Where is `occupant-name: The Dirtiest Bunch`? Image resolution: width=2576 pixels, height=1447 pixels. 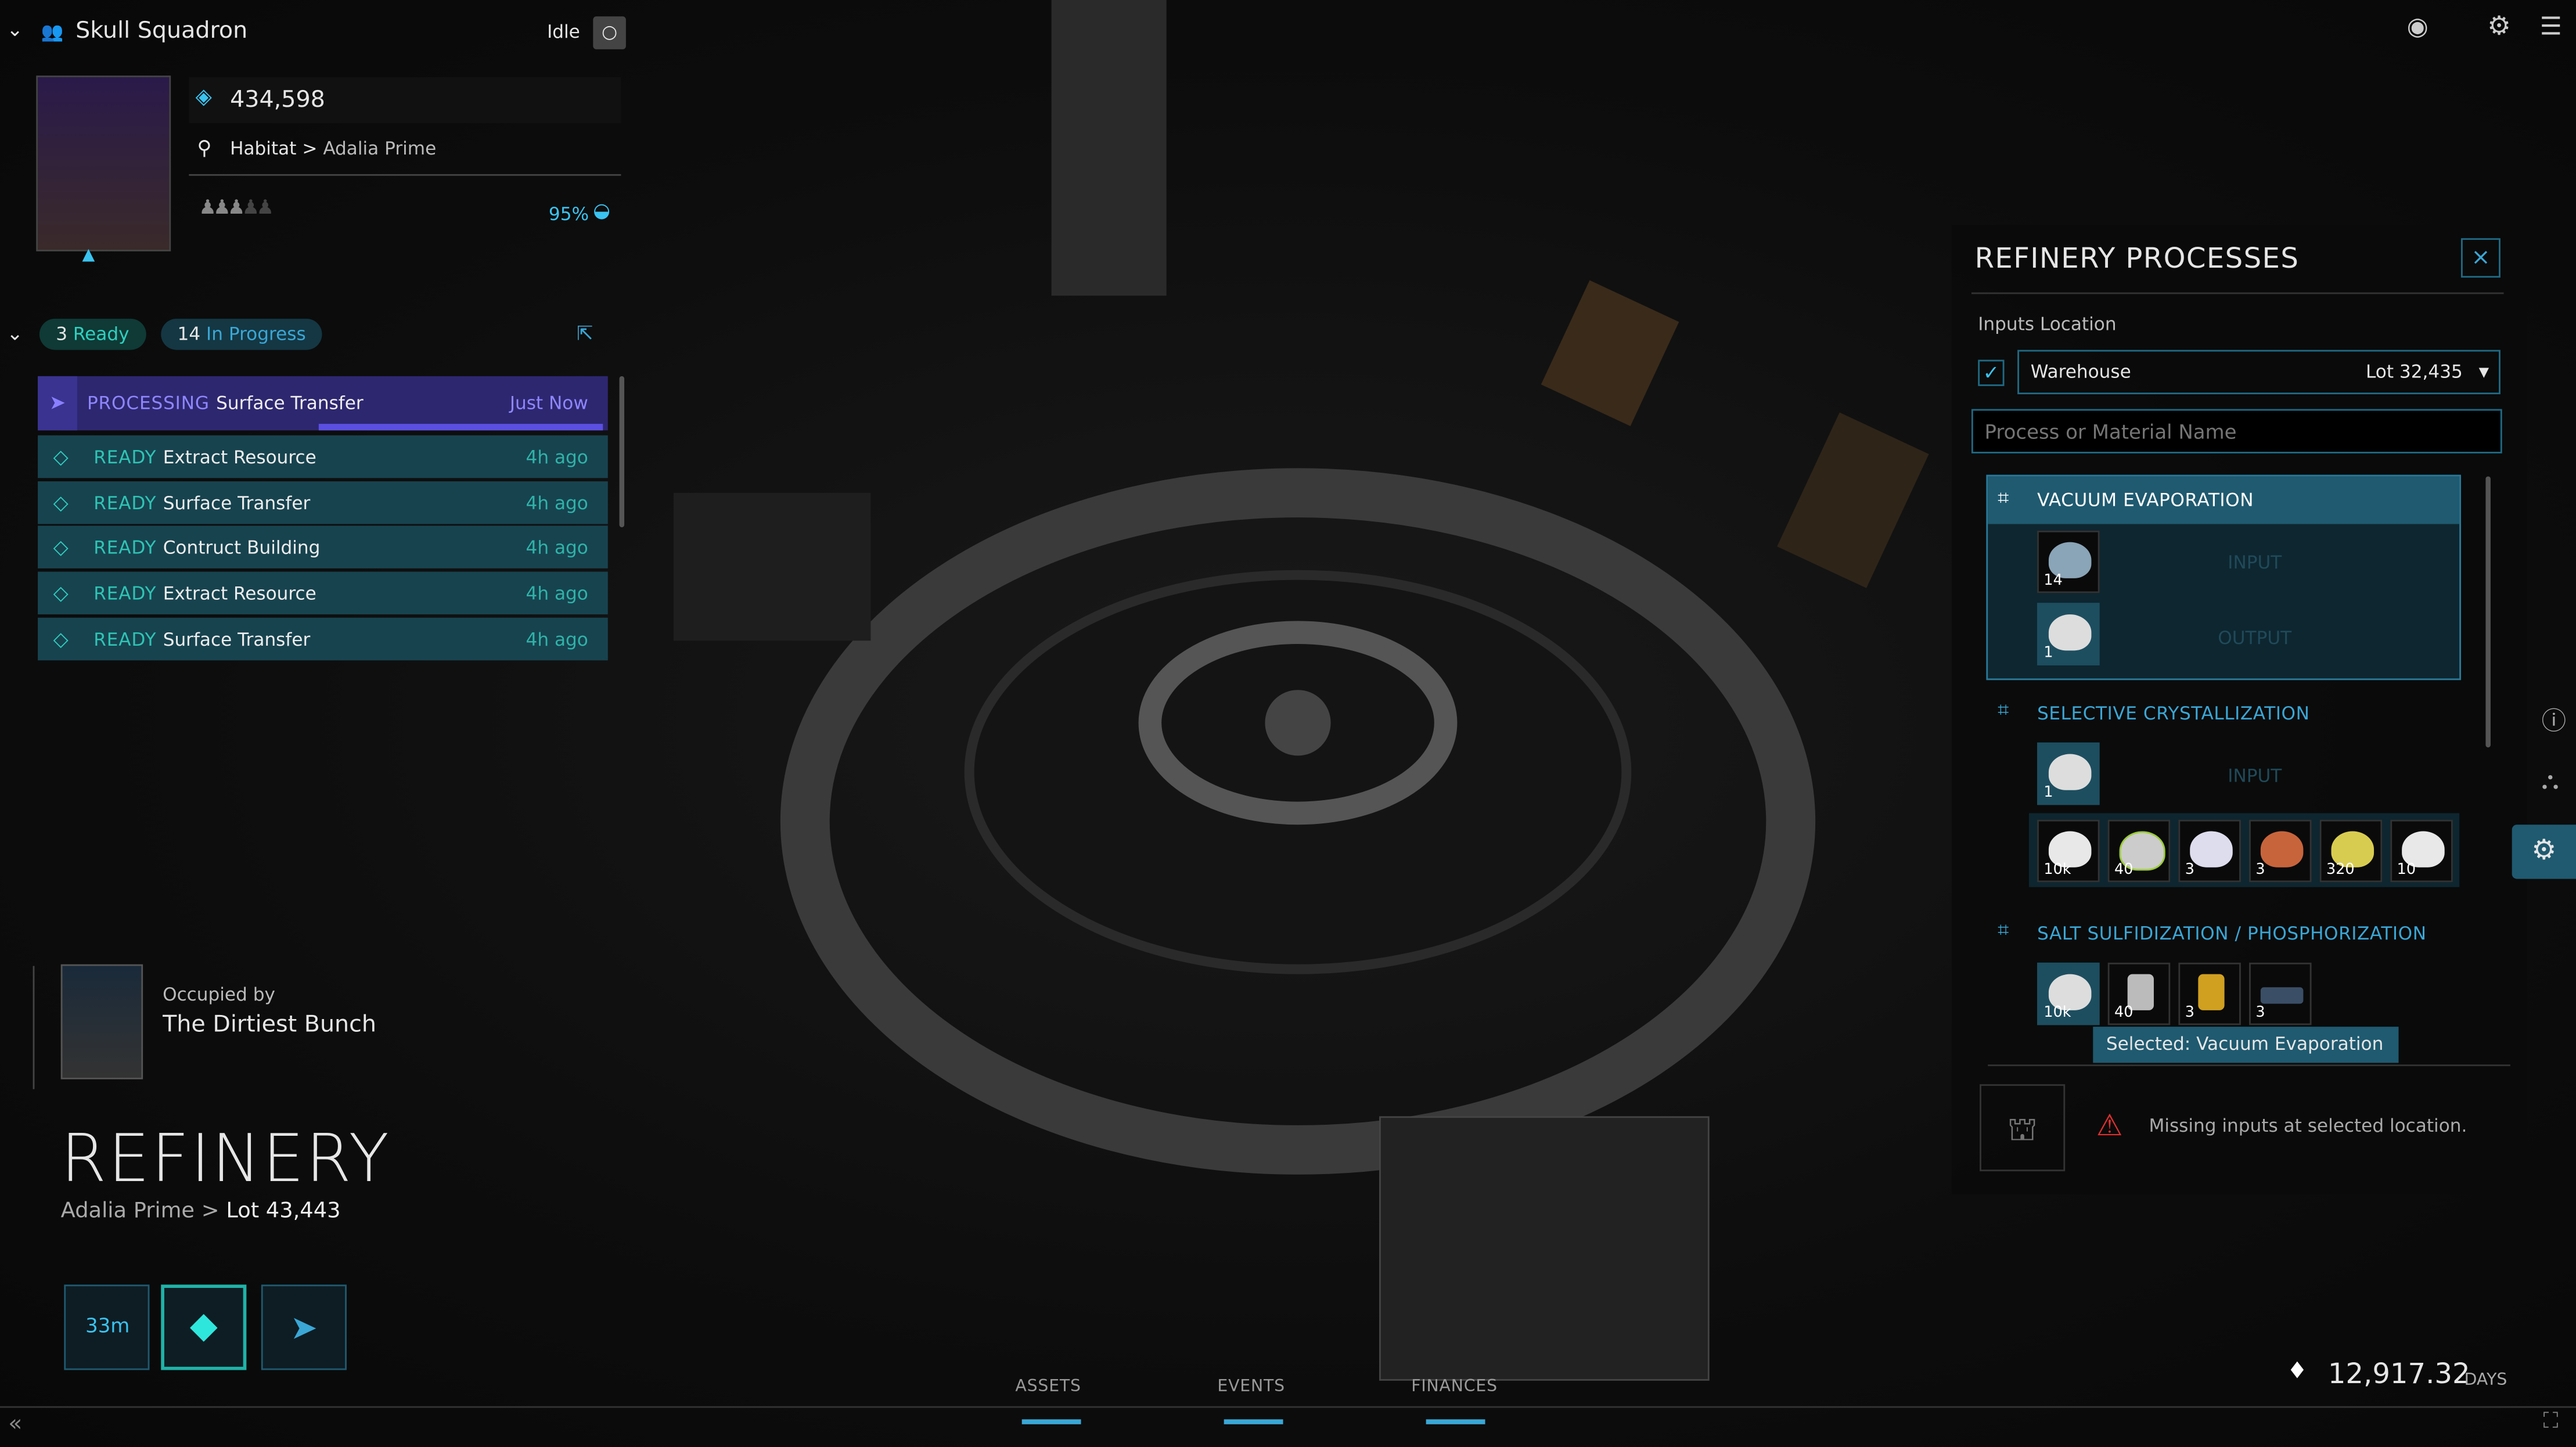 occupant-name: The Dirtiest Bunch is located at coordinates (269, 1025).